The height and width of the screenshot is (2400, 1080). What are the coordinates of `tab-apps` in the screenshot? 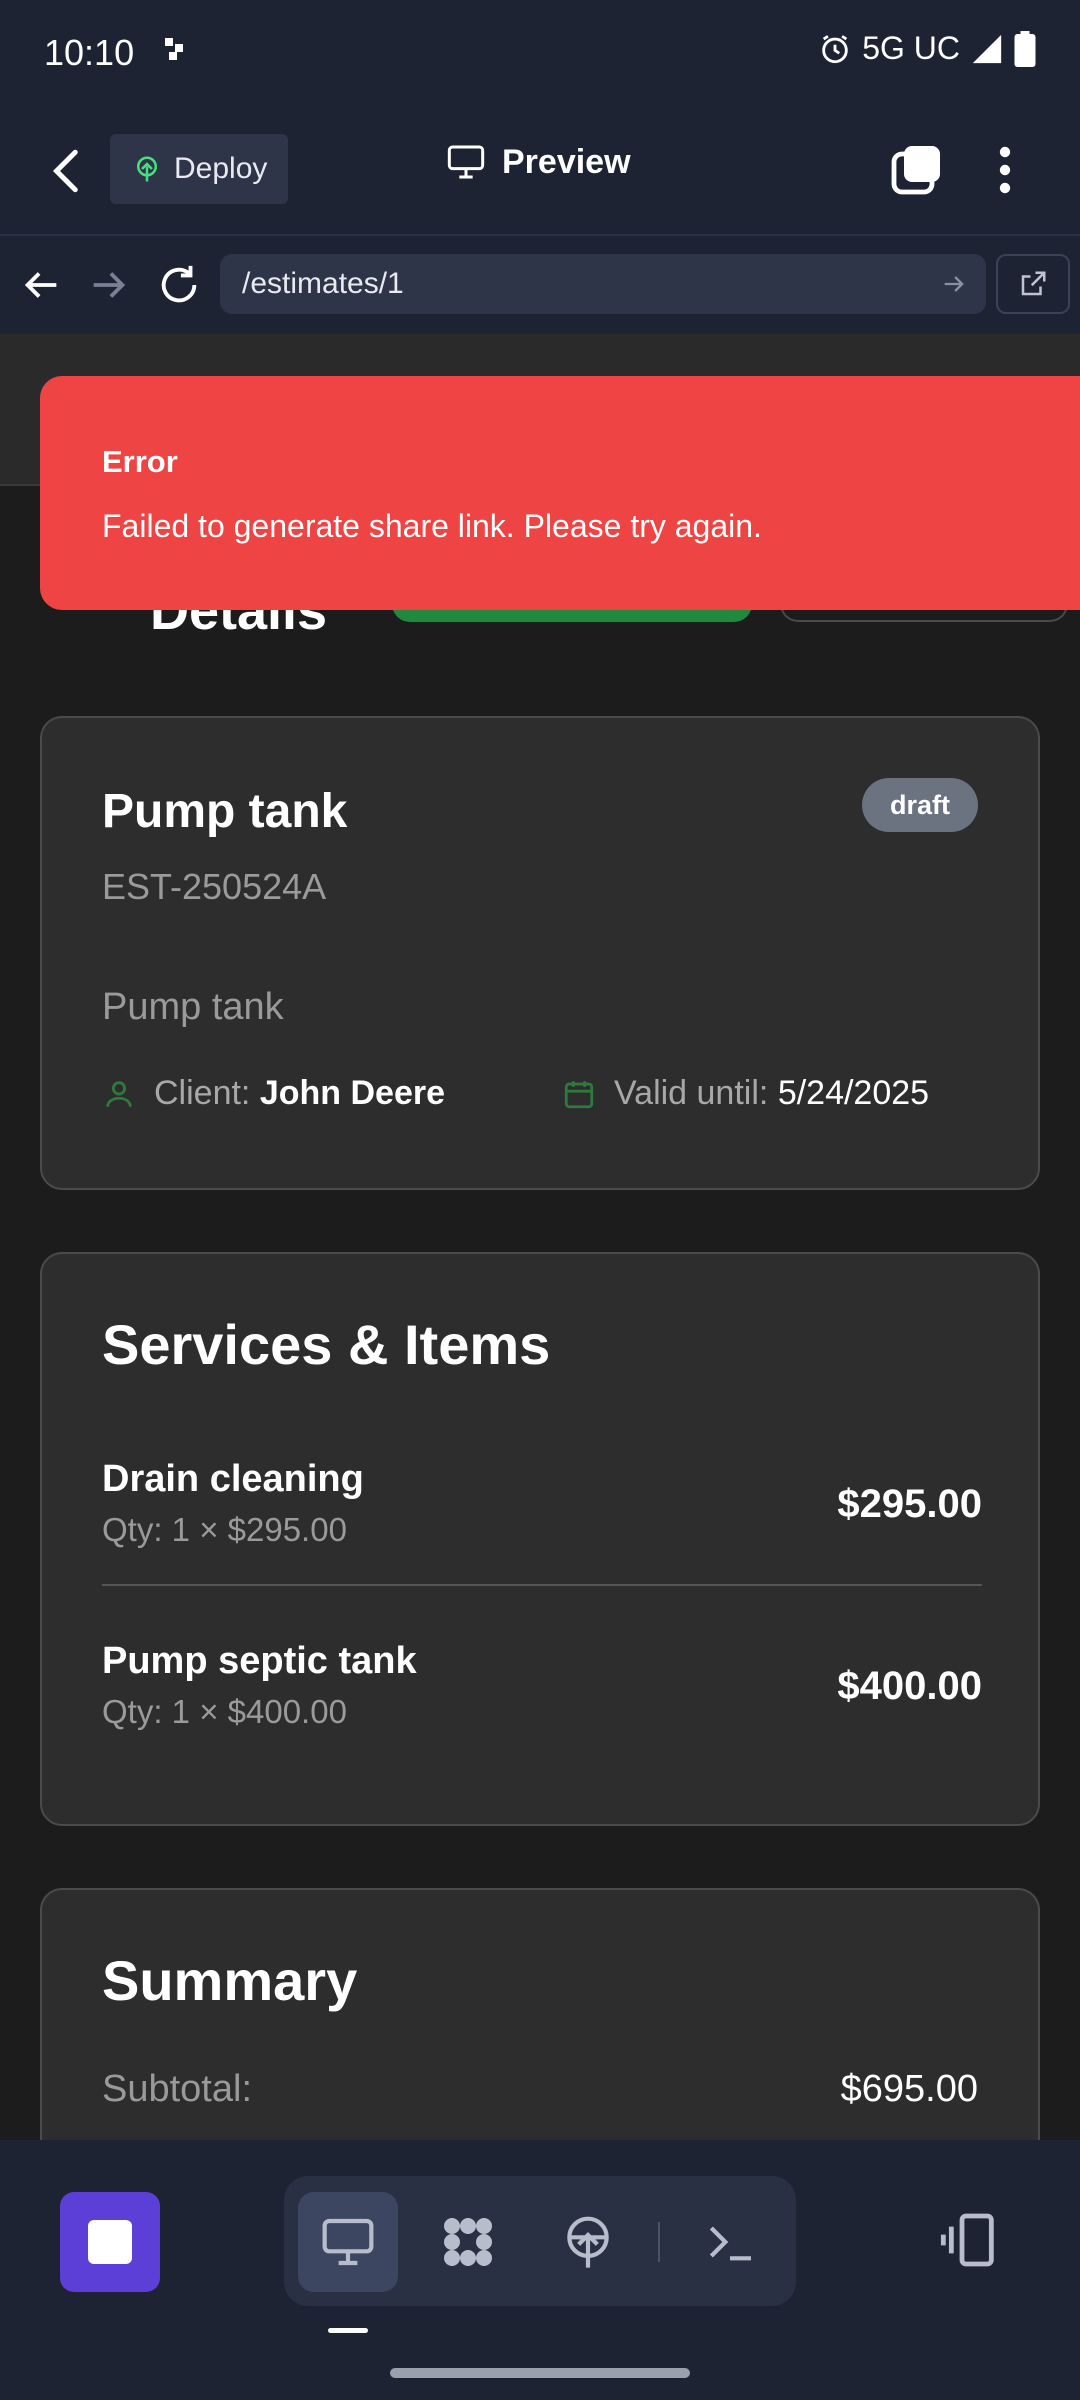 It's located at (468, 2242).